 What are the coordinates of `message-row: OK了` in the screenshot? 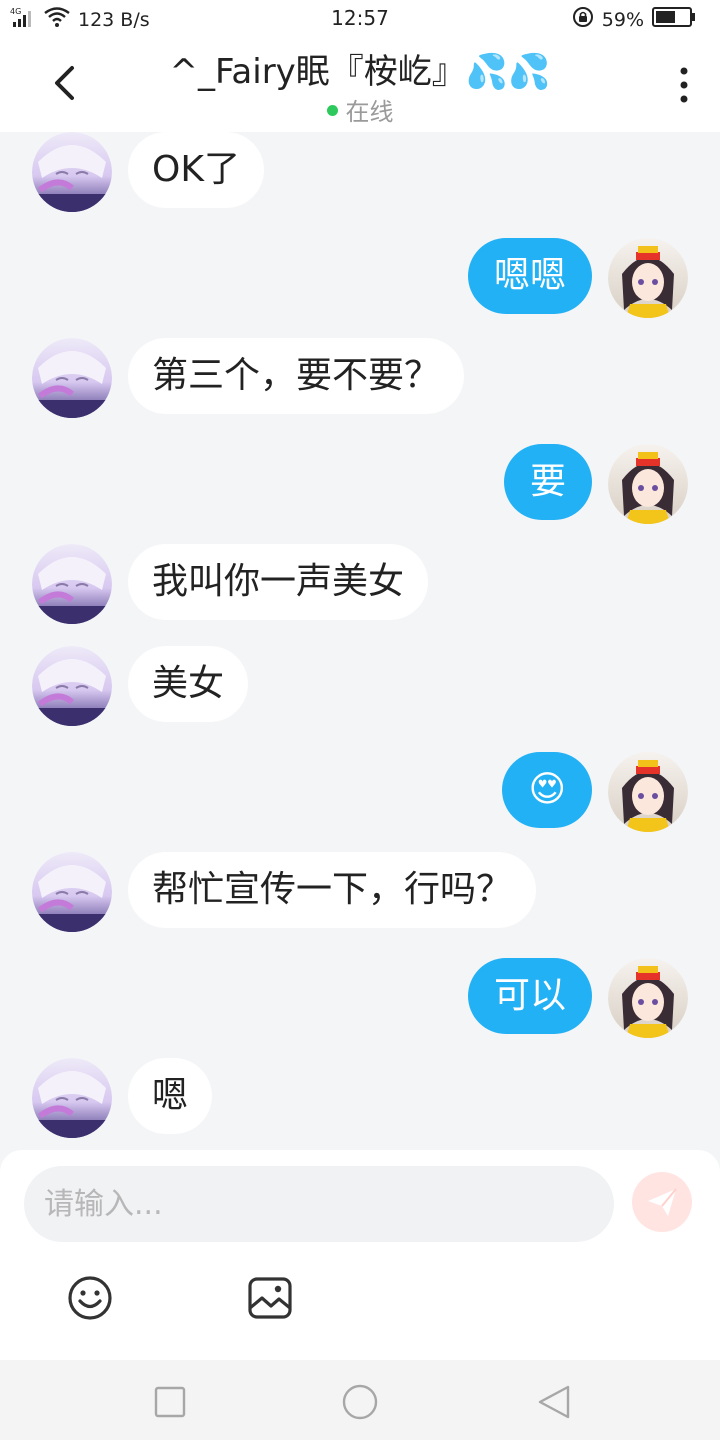 It's located at (360, 174).